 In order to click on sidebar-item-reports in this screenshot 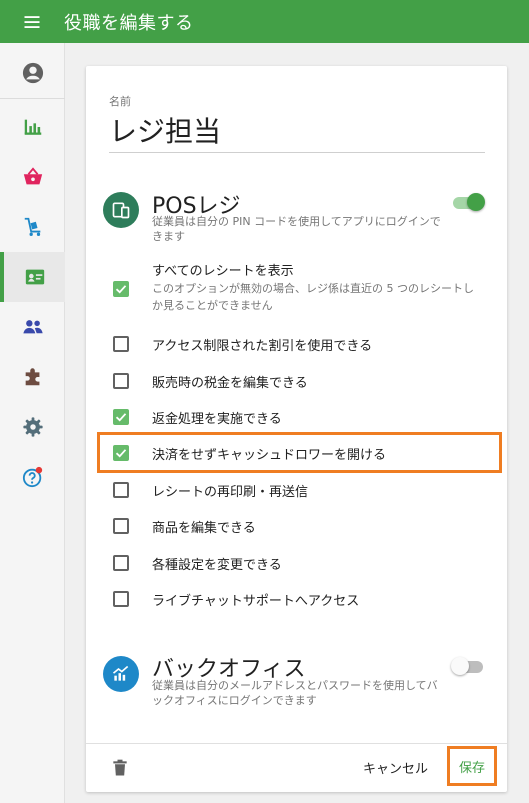, I will do `click(32, 127)`.